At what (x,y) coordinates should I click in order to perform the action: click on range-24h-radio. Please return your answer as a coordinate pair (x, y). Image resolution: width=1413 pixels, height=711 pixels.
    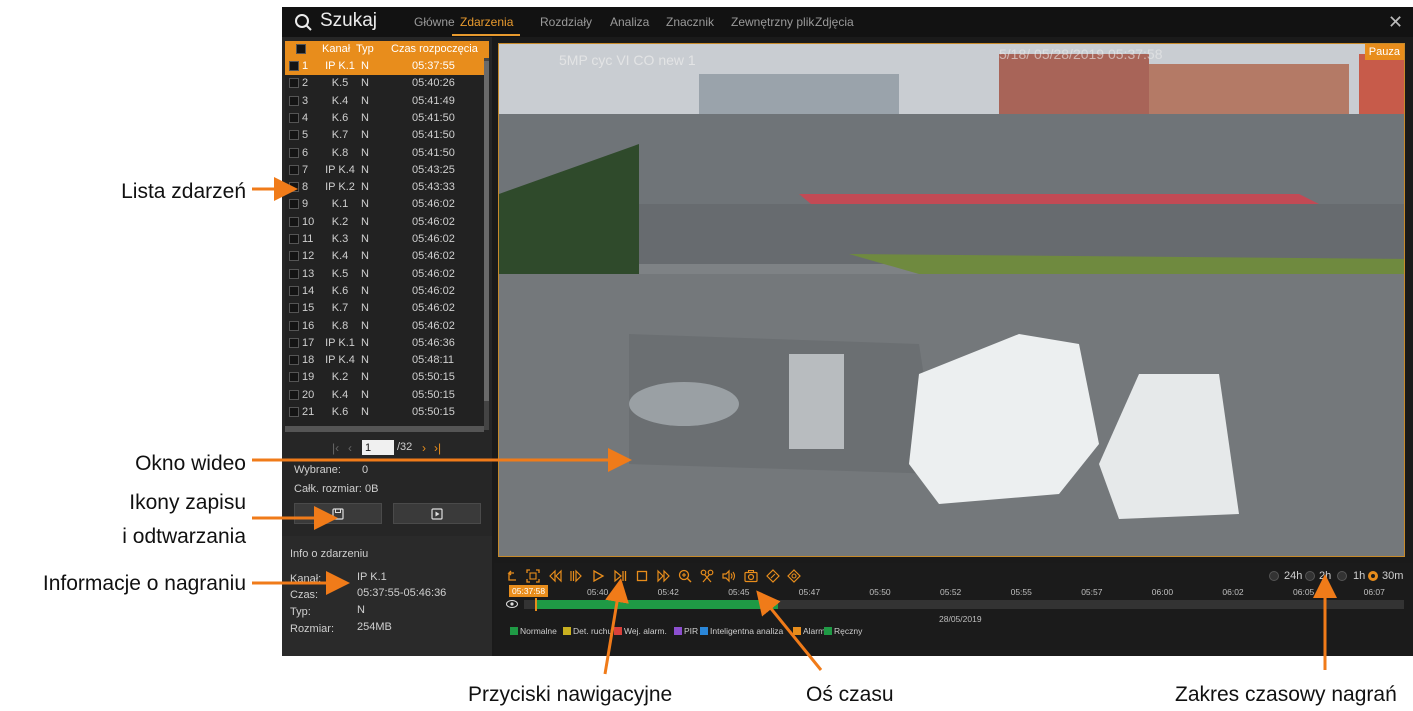
    Looking at the image, I should click on (1274, 576).